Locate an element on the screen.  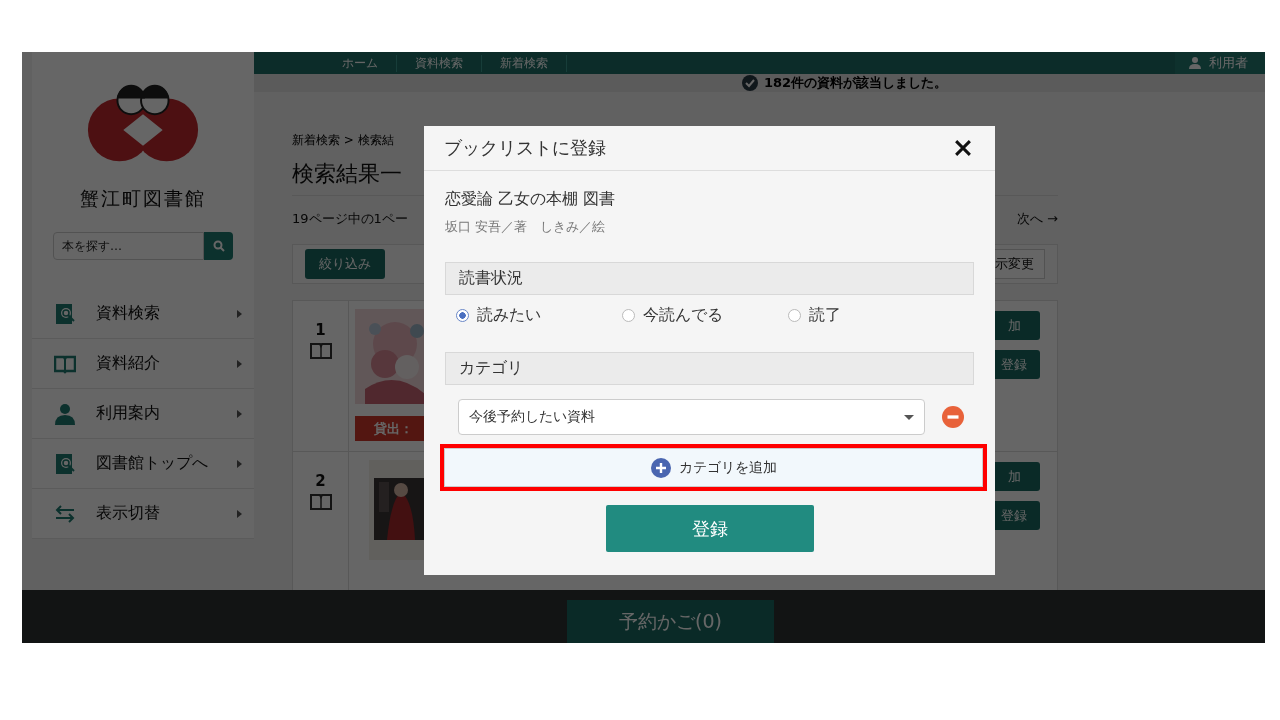
radio-option: 読了 is located at coordinates (871, 315).